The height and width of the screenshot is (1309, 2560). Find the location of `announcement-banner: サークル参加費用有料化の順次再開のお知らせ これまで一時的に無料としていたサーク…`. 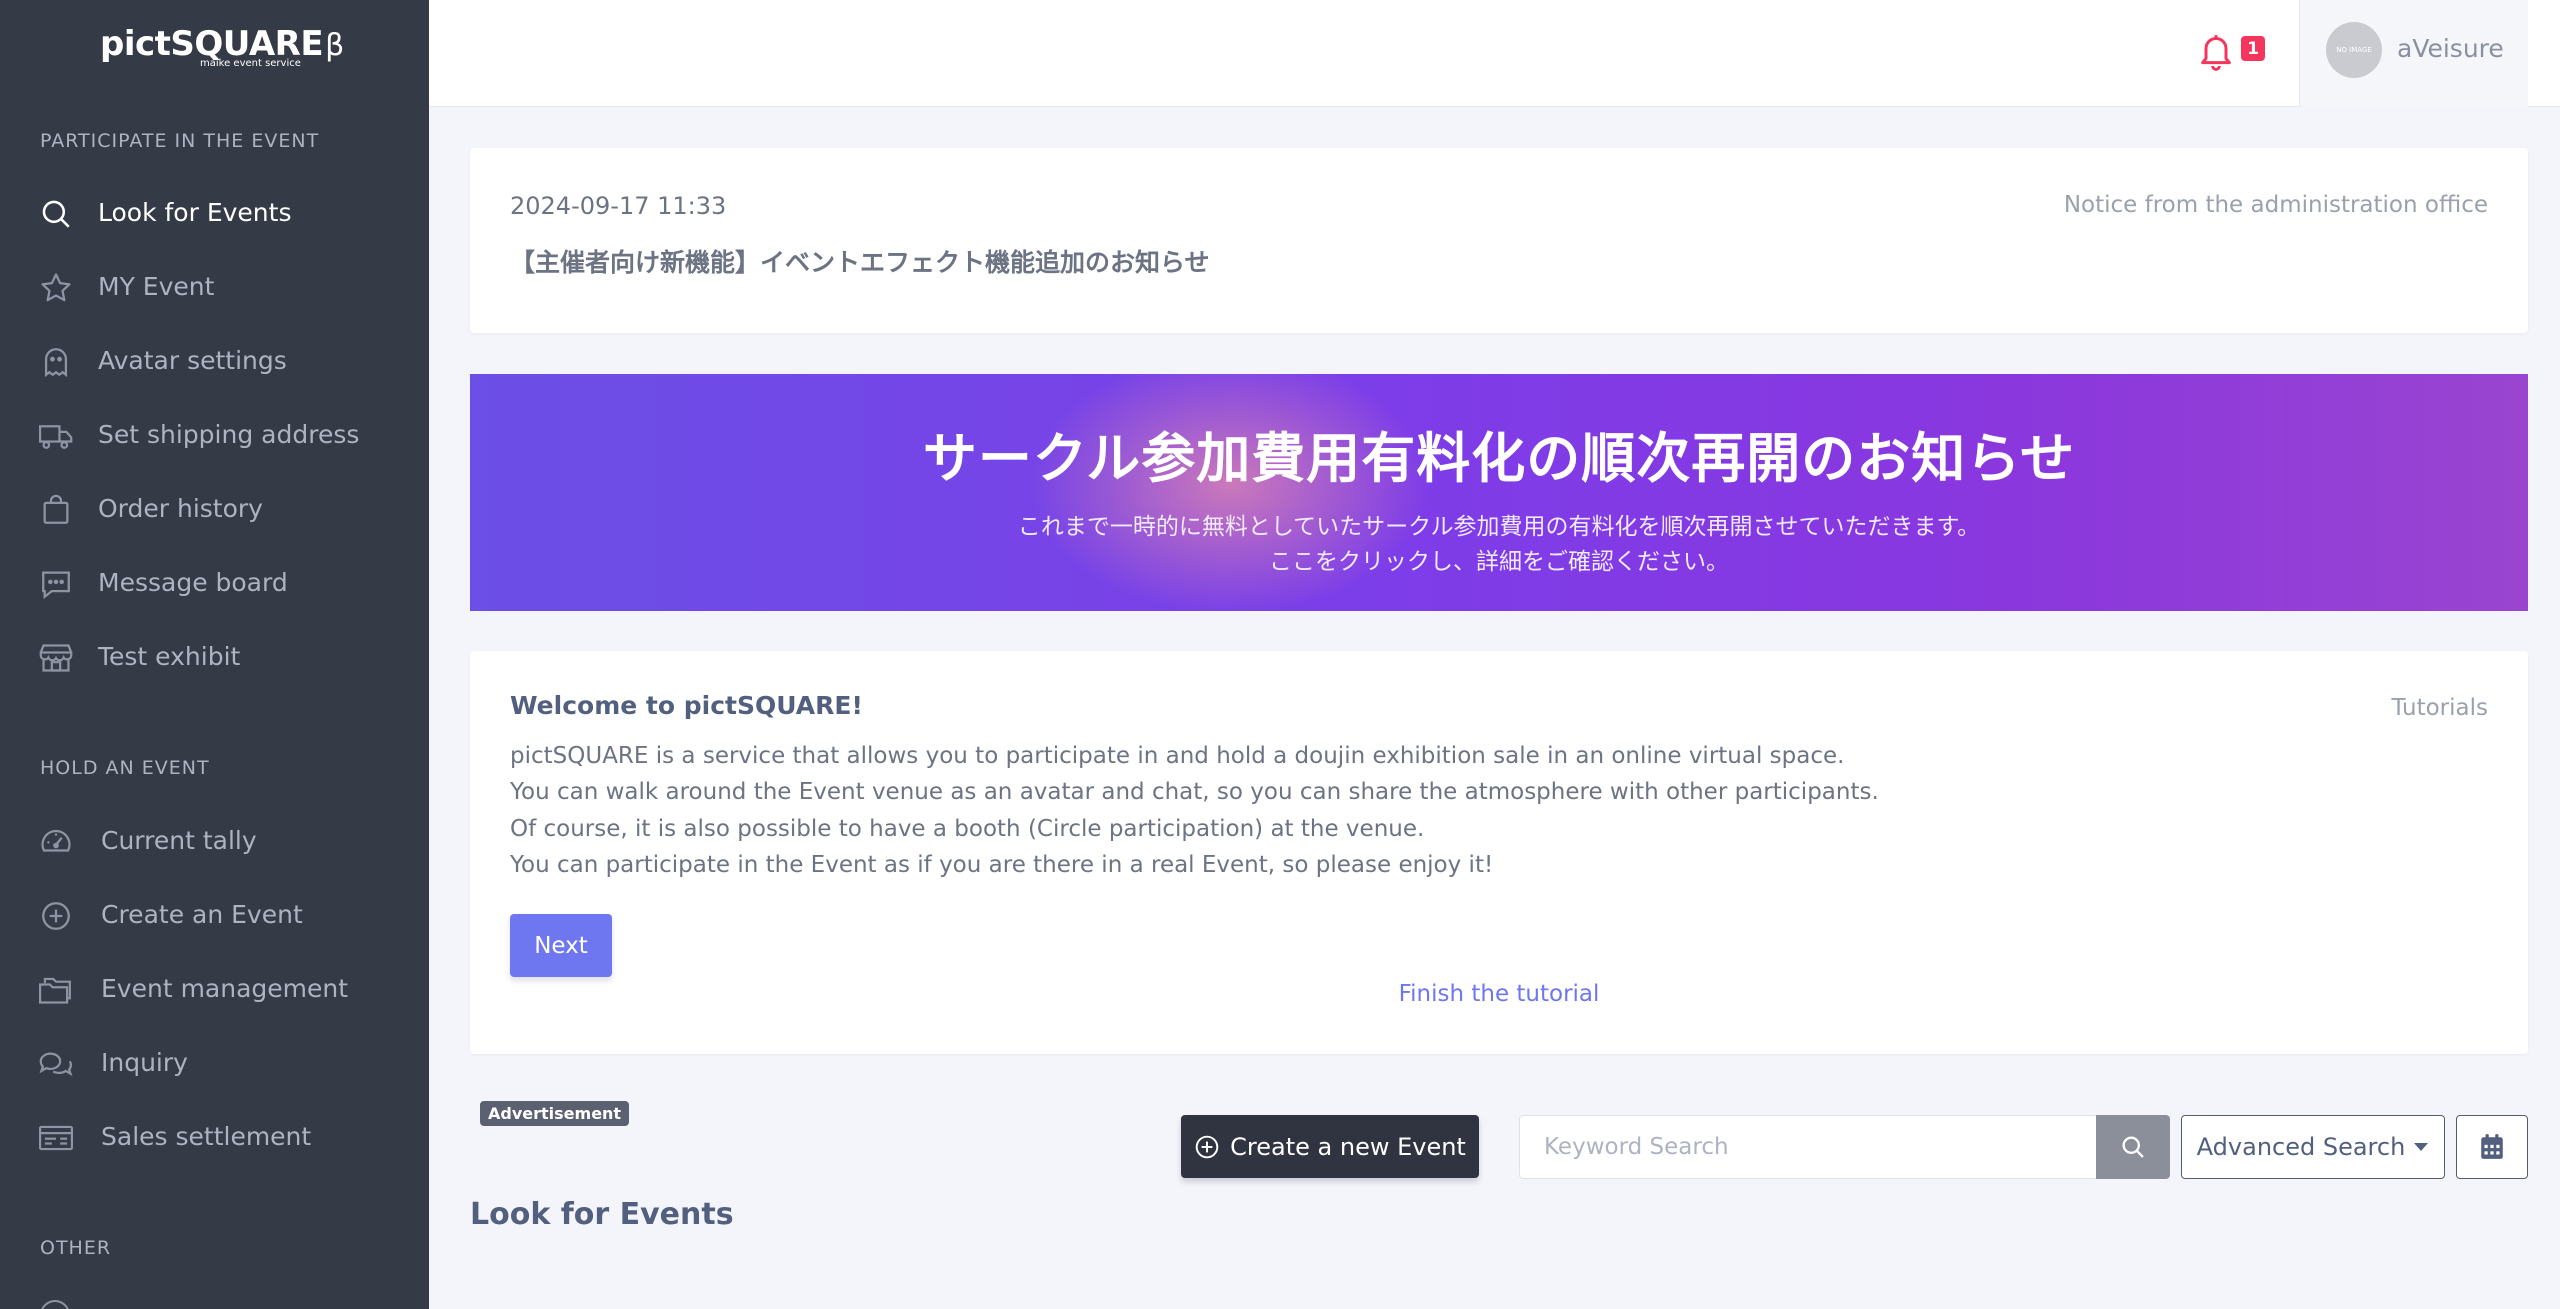

announcement-banner: サークル参加費用有料化の順次再開のお知らせ これまで一時的に無料としていたサーク… is located at coordinates (1499, 492).